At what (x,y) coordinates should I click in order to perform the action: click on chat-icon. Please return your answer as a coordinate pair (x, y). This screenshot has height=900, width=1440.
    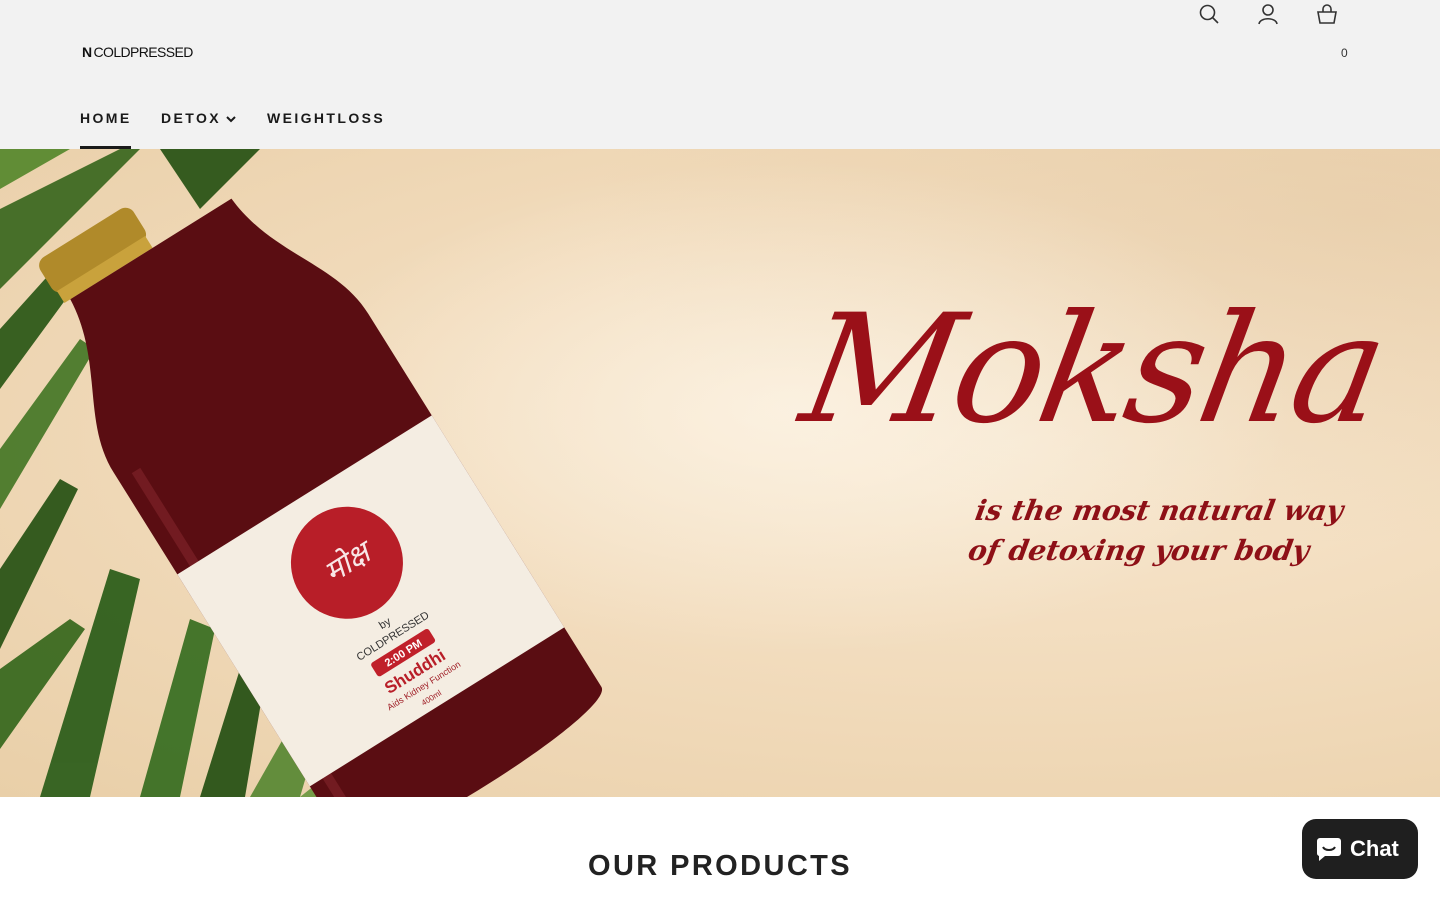
    Looking at the image, I should click on (1328, 849).